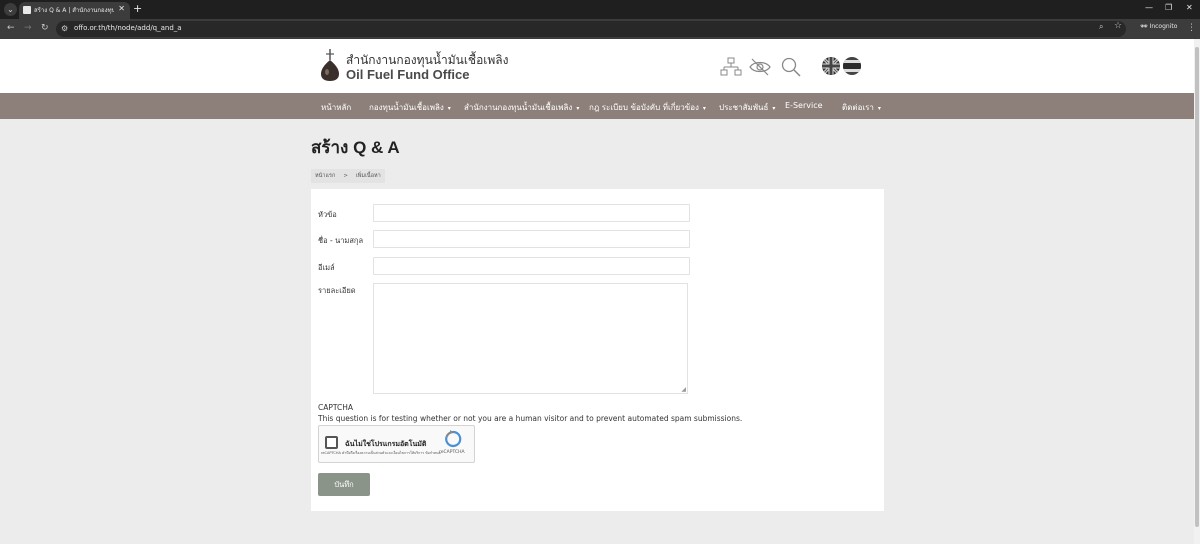  Describe the element at coordinates (28, 28) in the screenshot. I see `forward-icon: →` at that location.